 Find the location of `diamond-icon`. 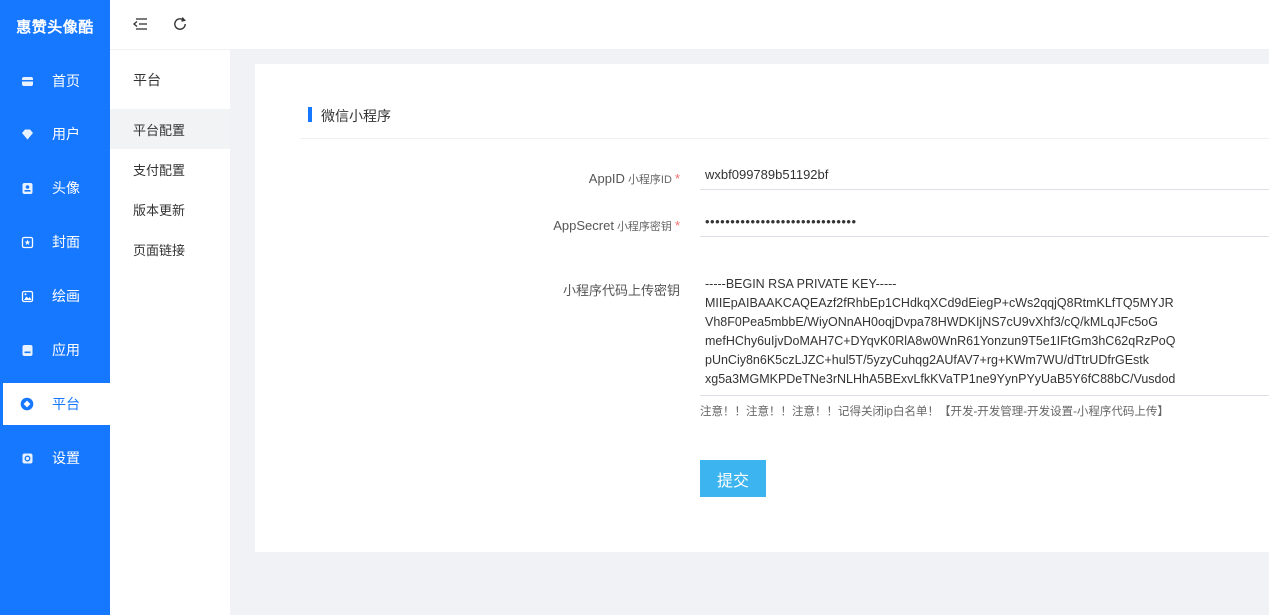

diamond-icon is located at coordinates (27, 134).